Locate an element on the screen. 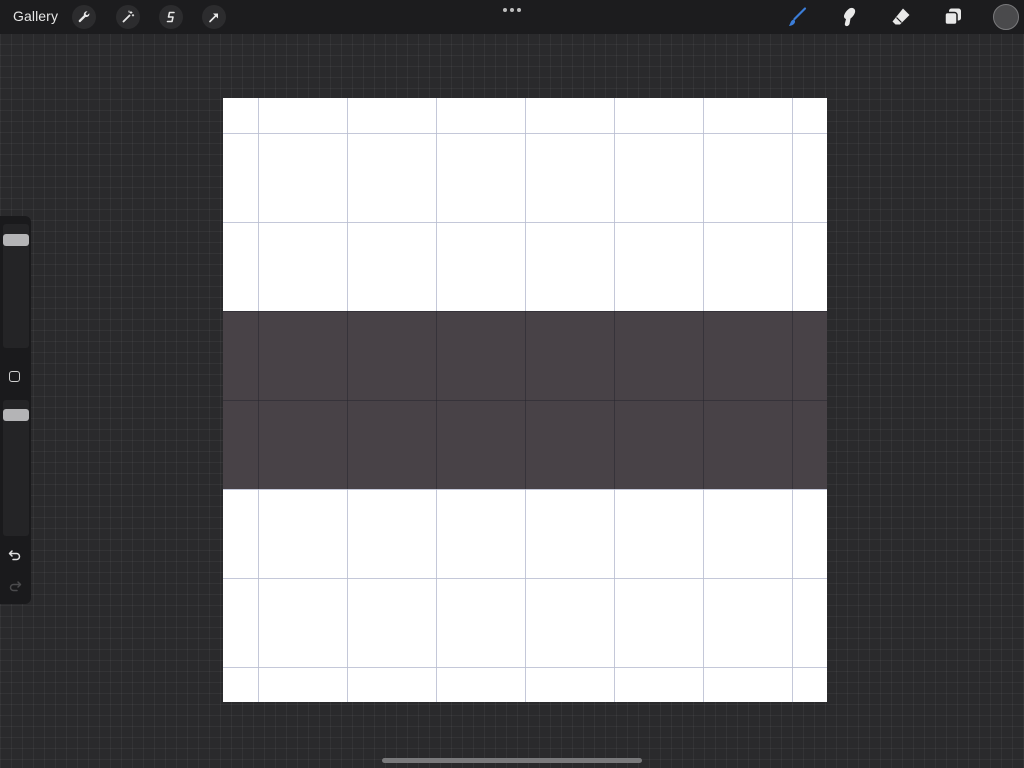 This screenshot has height=768, width=1024. adjustments-button is located at coordinates (128, 17).